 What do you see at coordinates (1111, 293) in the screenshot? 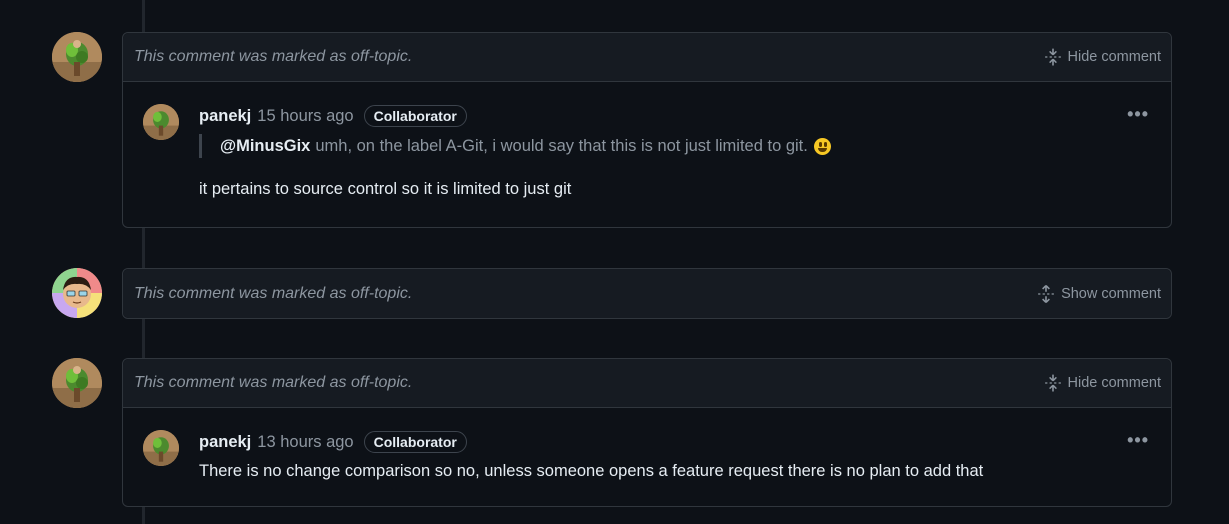
I see `show-comment-label: Show comment` at bounding box center [1111, 293].